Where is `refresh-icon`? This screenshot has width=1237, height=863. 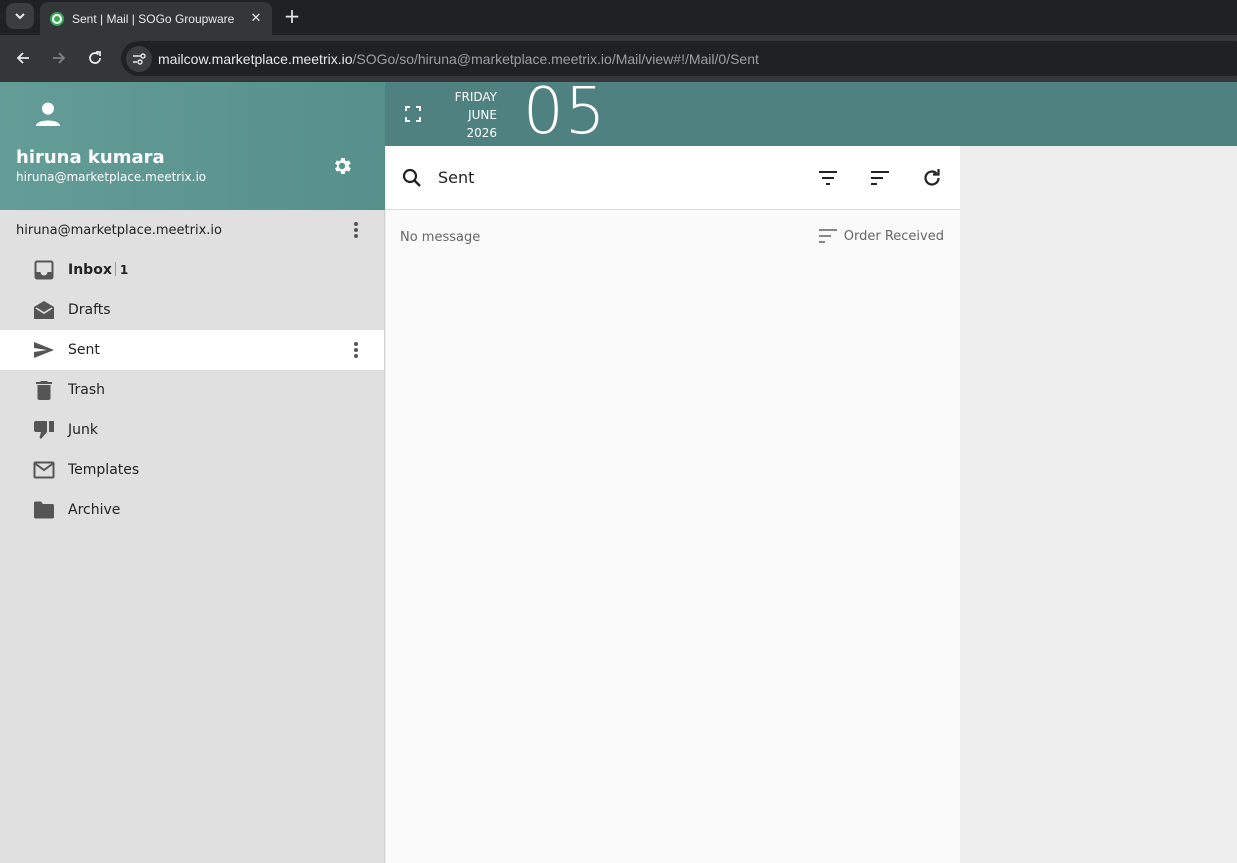 refresh-icon is located at coordinates (932, 177).